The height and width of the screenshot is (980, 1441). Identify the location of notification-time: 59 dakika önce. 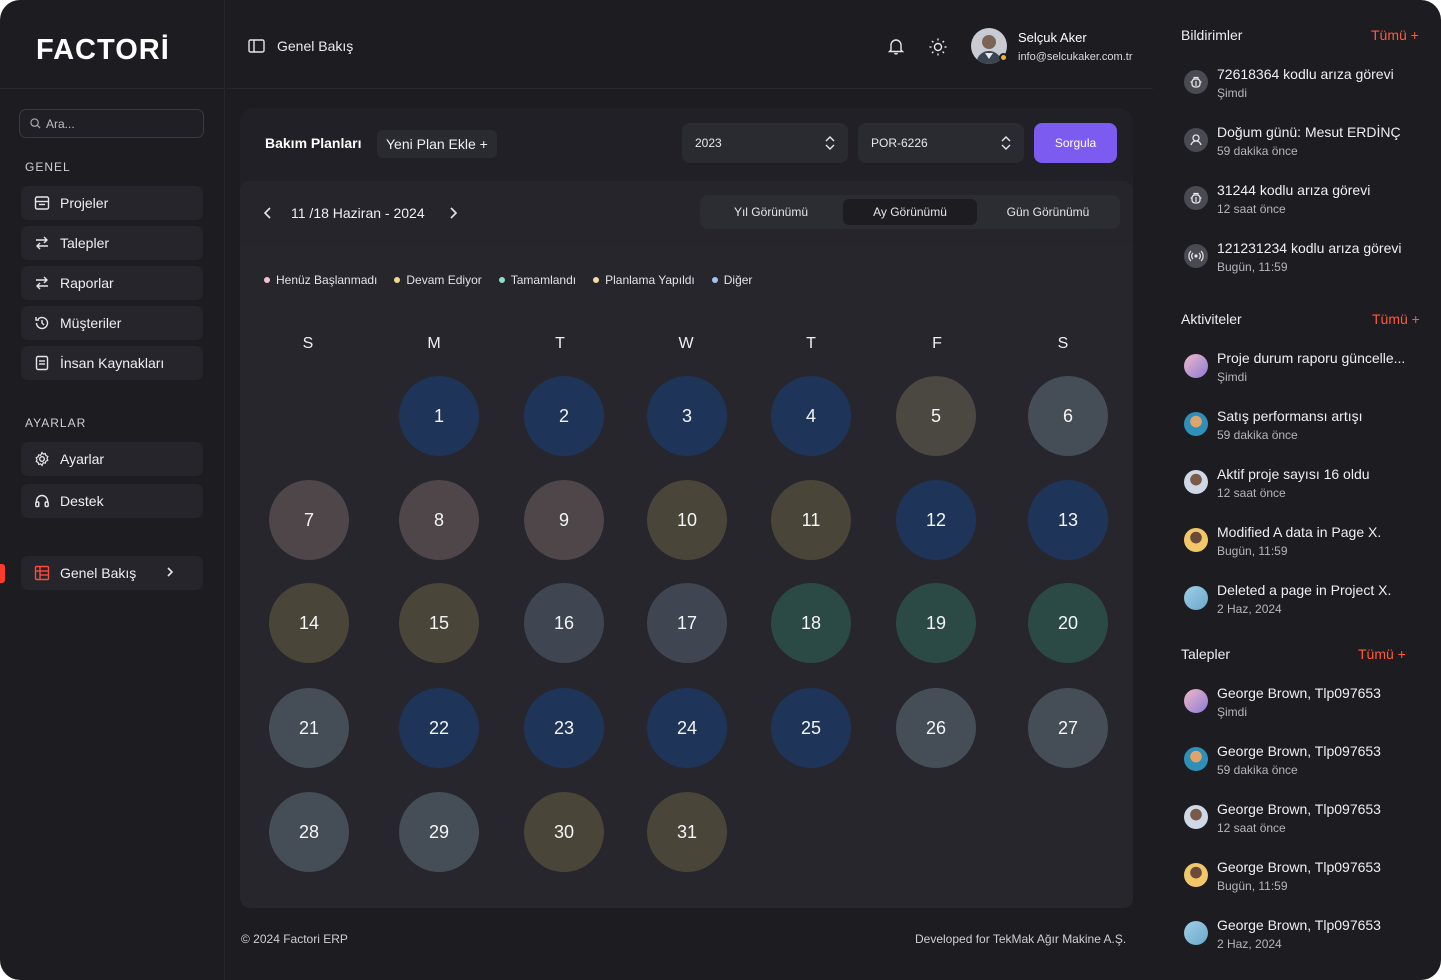
(1257, 151).